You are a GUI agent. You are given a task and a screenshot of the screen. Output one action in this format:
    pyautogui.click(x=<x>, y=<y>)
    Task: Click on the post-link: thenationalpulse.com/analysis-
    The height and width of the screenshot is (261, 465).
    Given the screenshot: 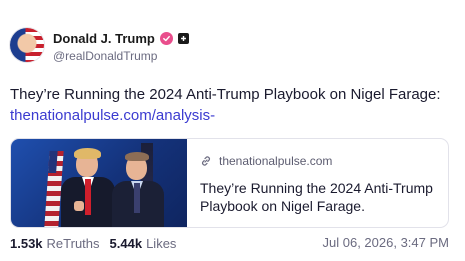 What is the action you would take?
    pyautogui.click(x=112, y=115)
    